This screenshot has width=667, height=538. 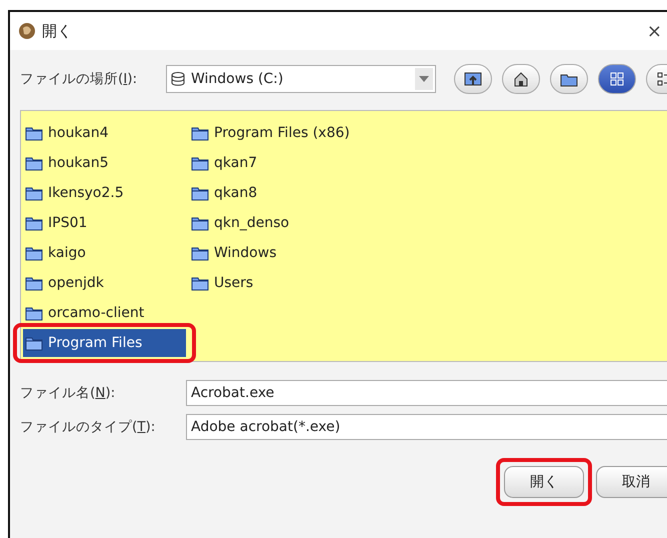 What do you see at coordinates (232, 253) in the screenshot?
I see `folder-item: Windows` at bounding box center [232, 253].